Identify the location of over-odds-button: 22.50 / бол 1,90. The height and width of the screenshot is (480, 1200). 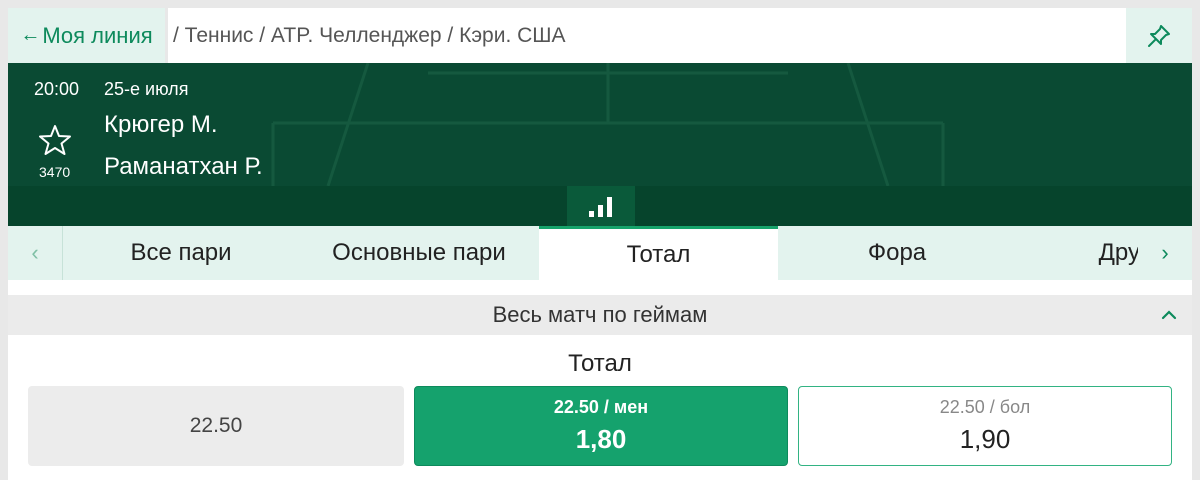
(985, 426).